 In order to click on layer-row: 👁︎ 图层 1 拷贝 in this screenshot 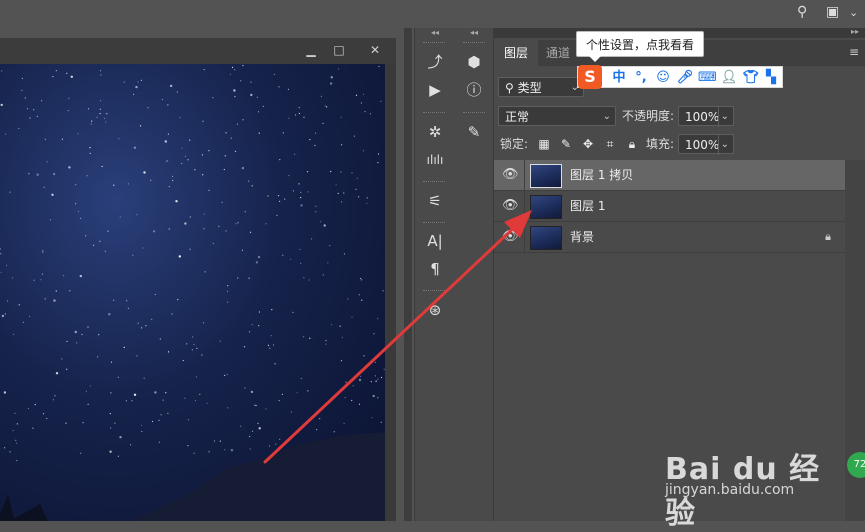, I will do `click(669, 175)`.